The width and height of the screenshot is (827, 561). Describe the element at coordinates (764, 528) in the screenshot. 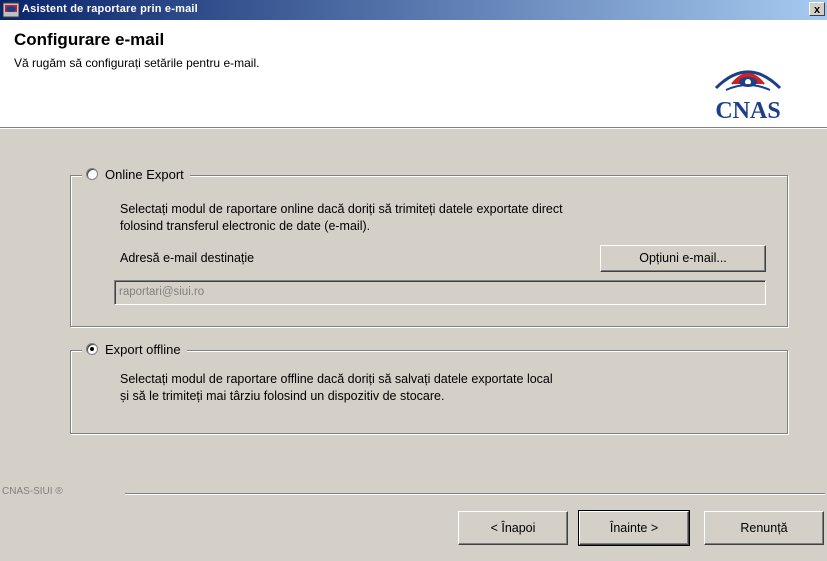

I see `cancel-button: Renunță` at that location.